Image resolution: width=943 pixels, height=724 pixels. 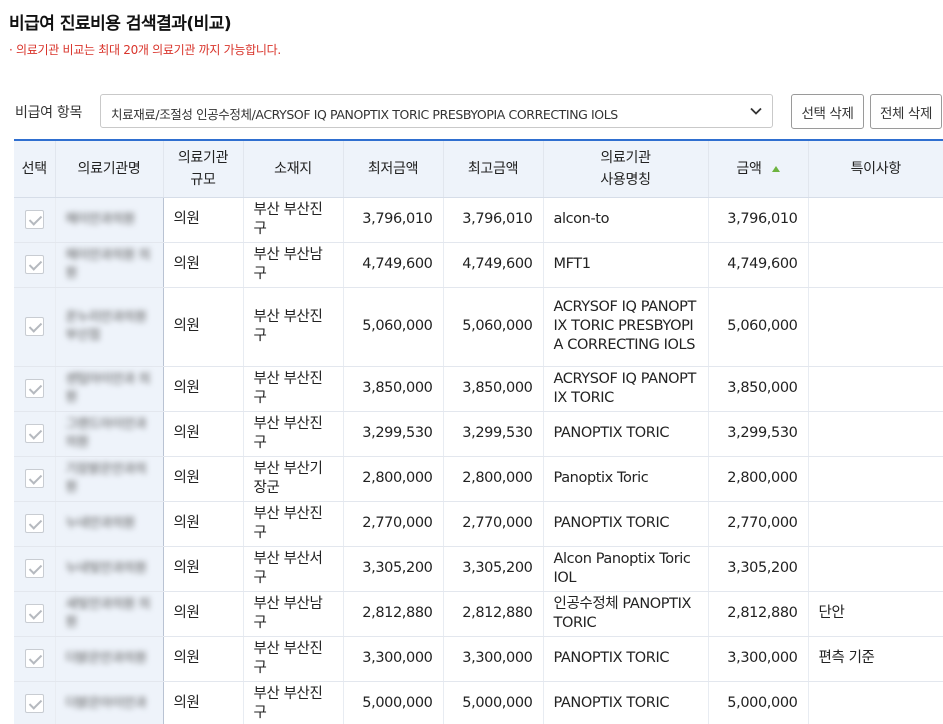 I want to click on hospital-name-cell: 헤이안과의원, so click(x=109, y=220).